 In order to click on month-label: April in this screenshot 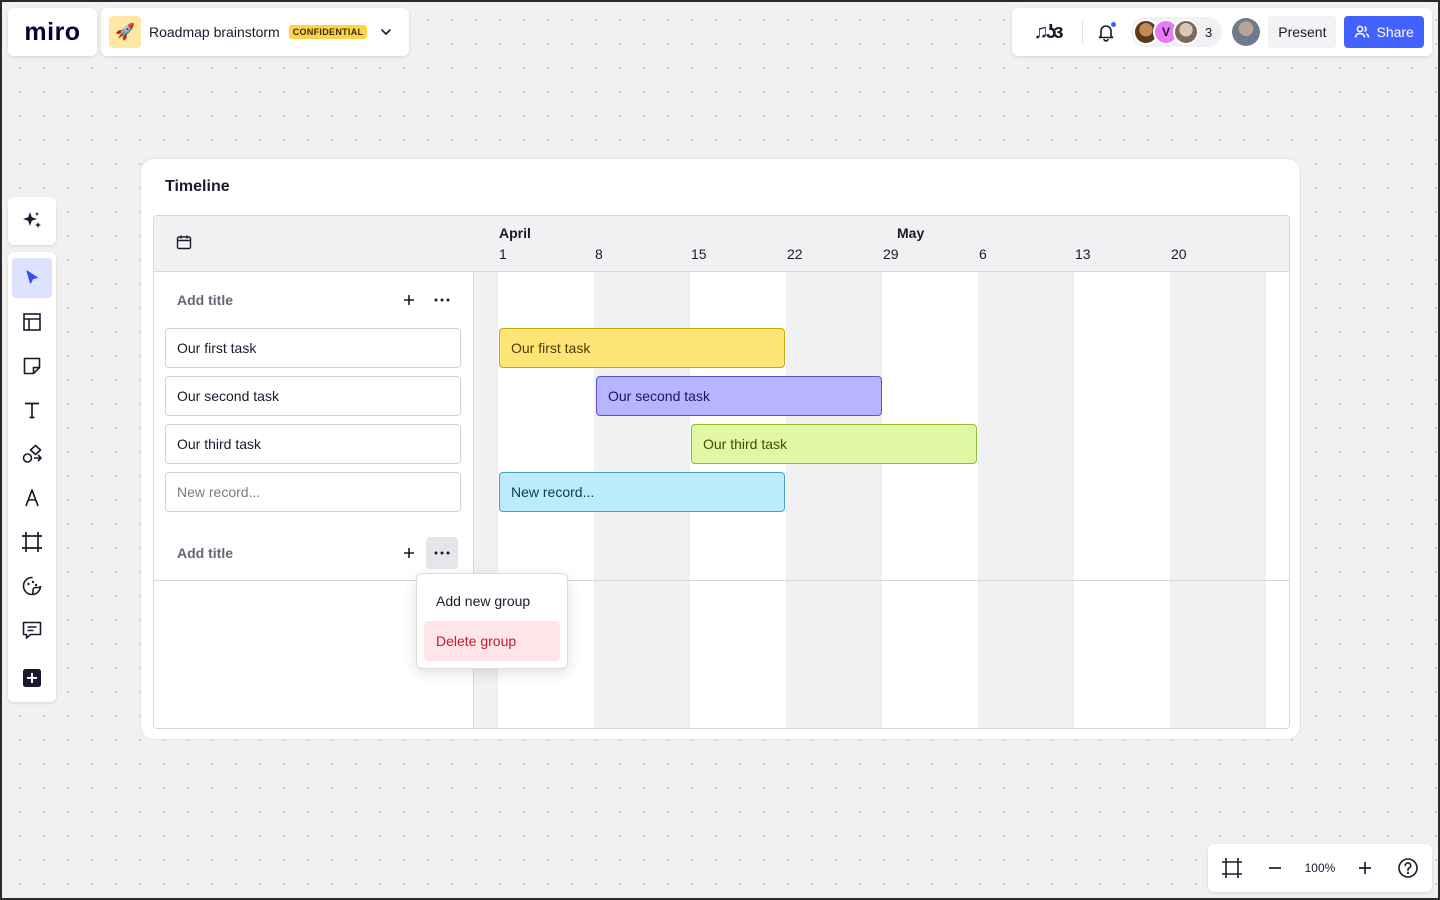, I will do `click(515, 233)`.